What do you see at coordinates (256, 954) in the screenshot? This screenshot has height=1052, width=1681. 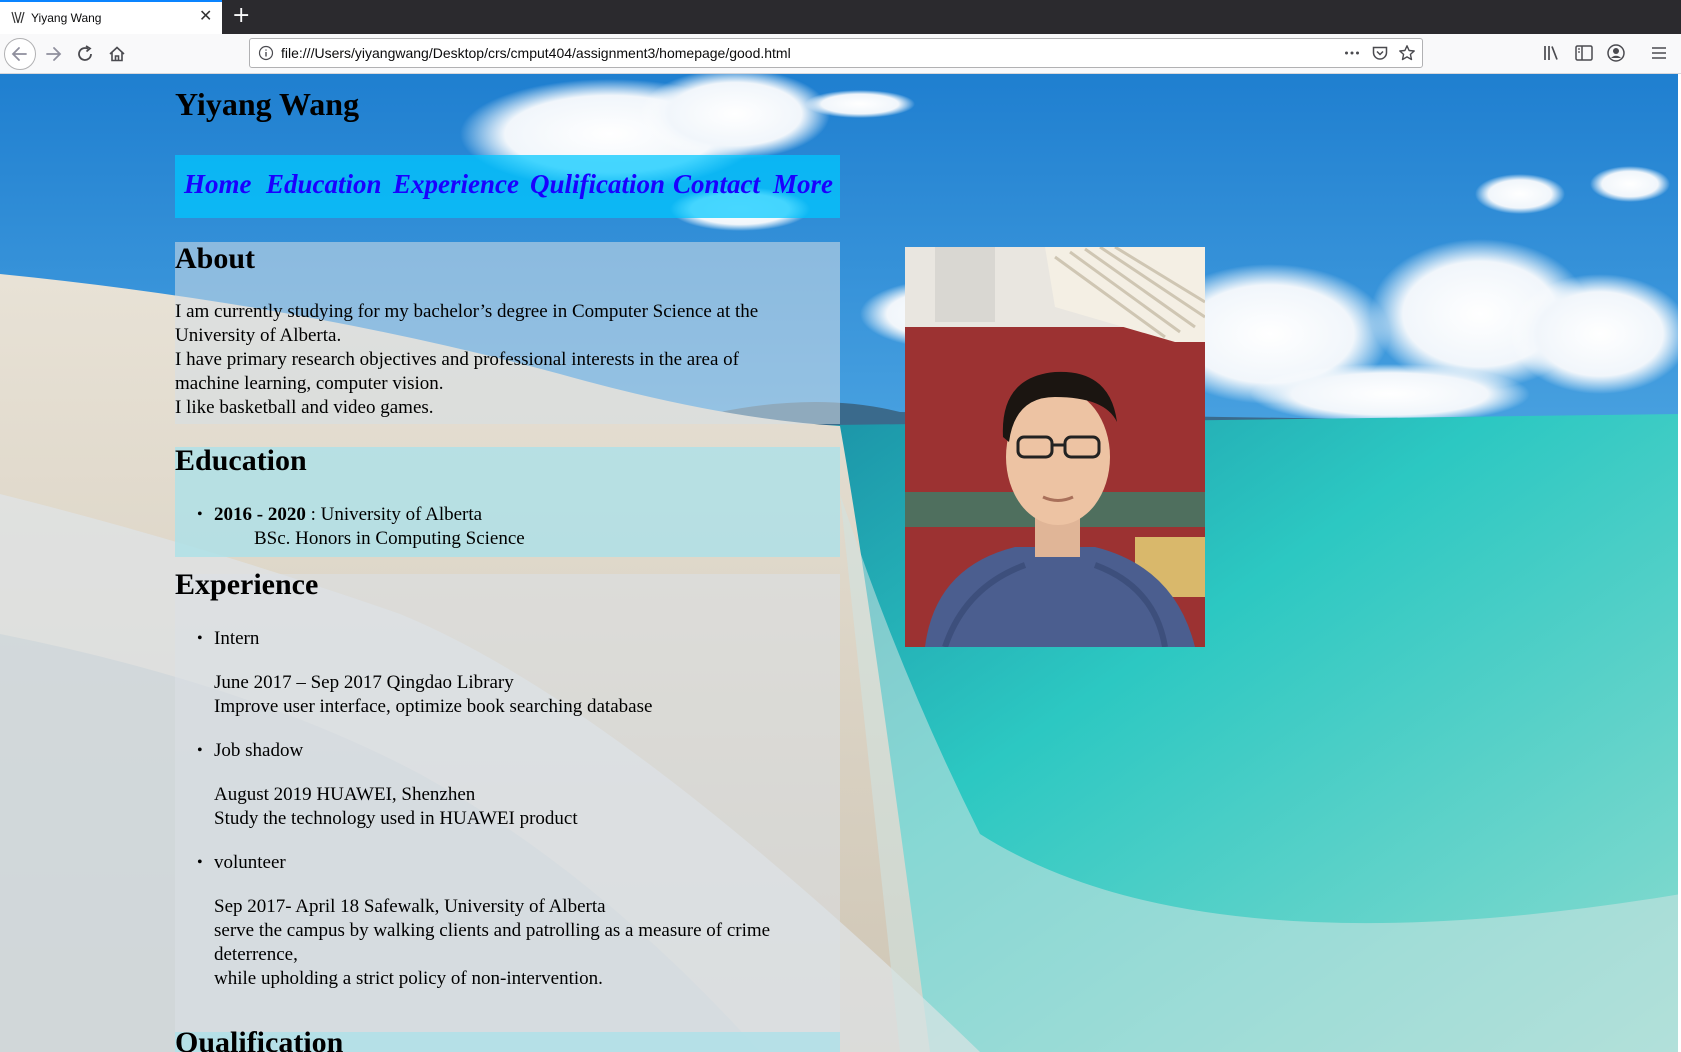 I see `experience-detail: deterrence,` at bounding box center [256, 954].